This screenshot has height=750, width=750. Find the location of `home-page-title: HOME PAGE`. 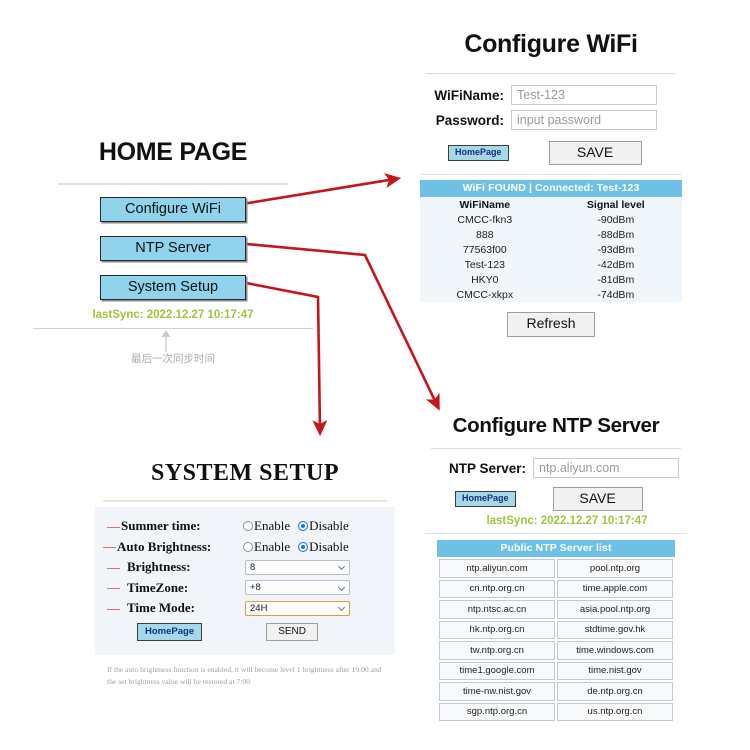

home-page-title: HOME PAGE is located at coordinates (173, 152).